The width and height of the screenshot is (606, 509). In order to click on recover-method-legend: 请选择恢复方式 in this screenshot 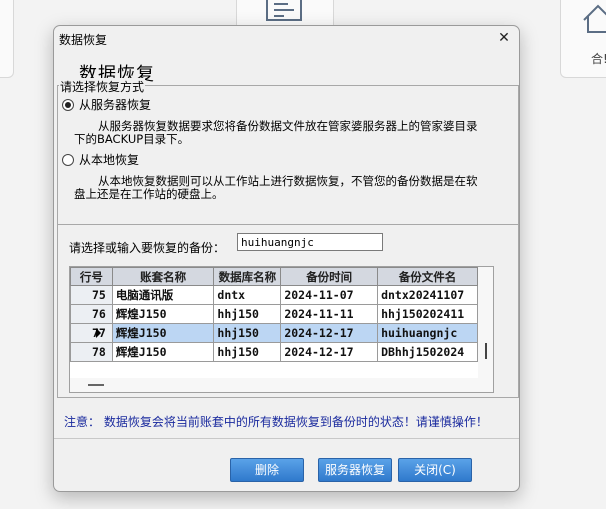, I will do `click(102, 86)`.